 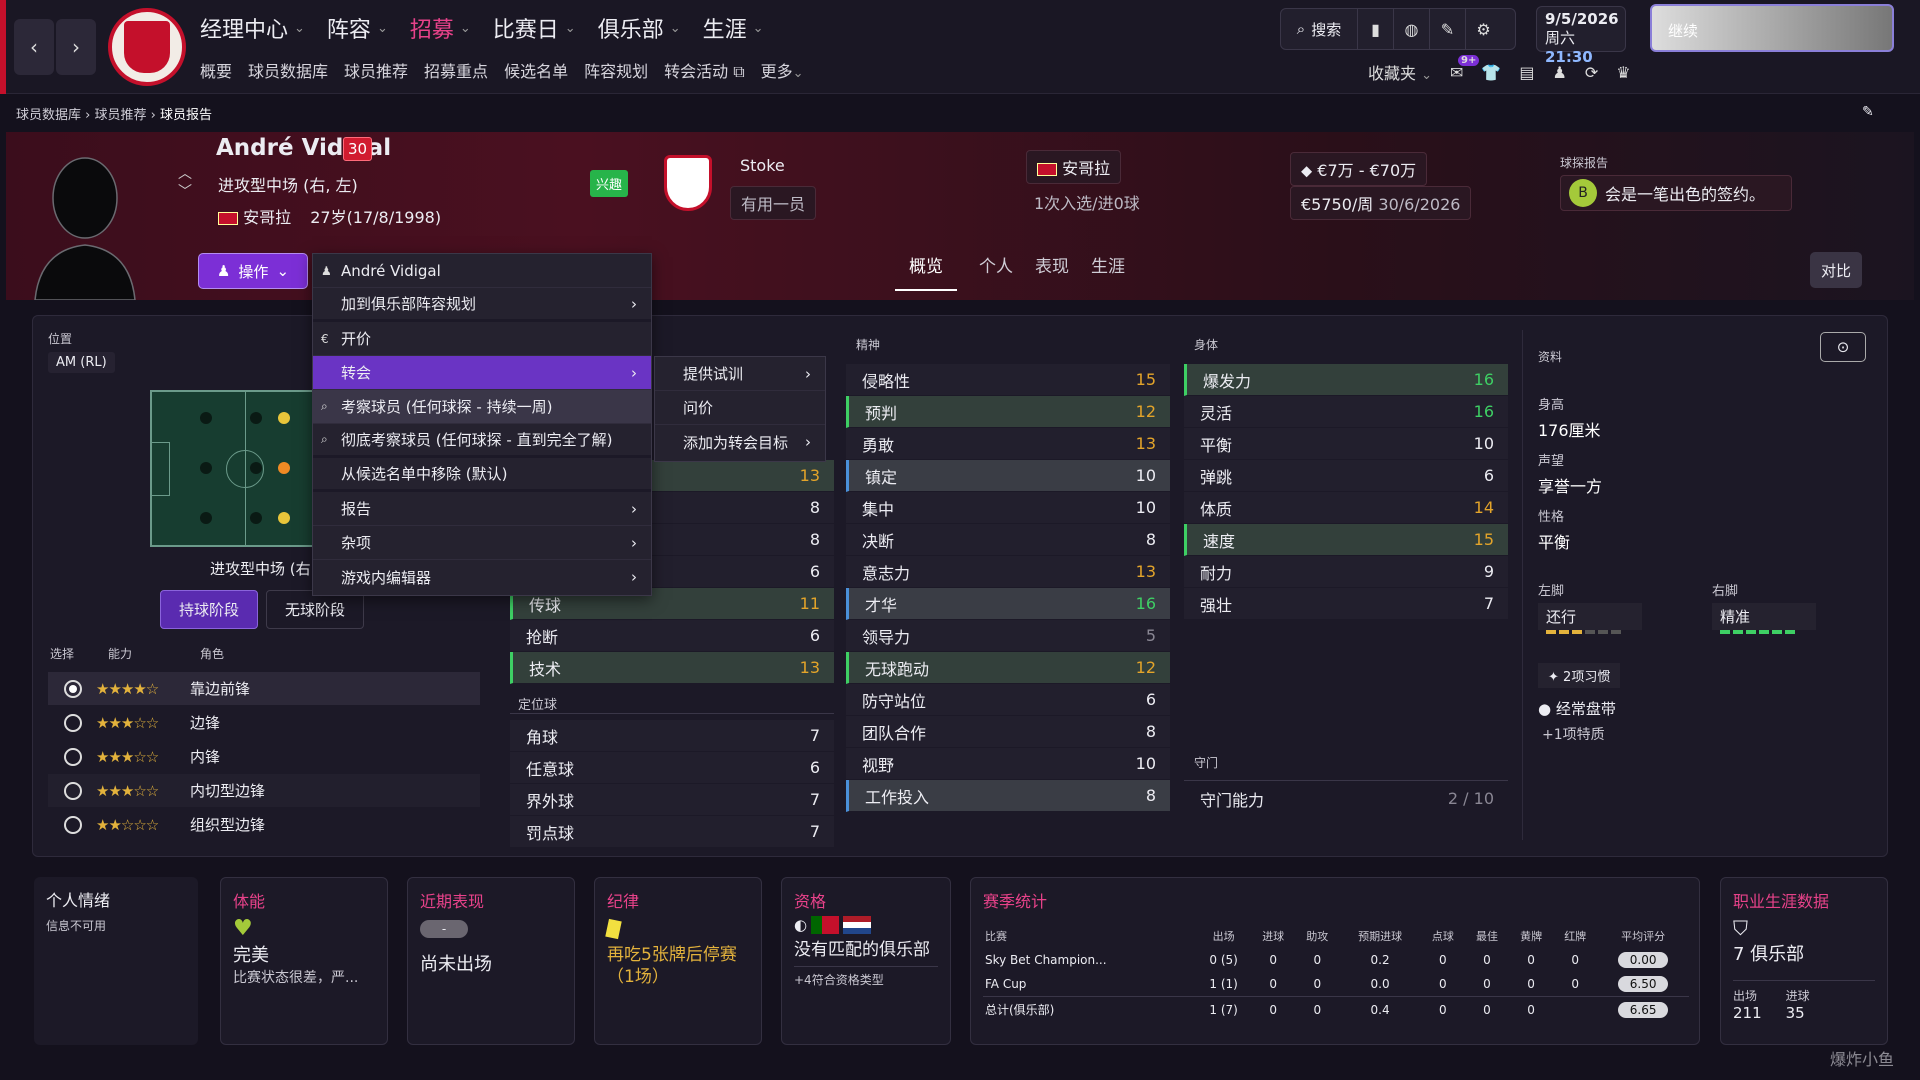 What do you see at coordinates (1836, 270) in the screenshot?
I see `compare-button: 对比` at bounding box center [1836, 270].